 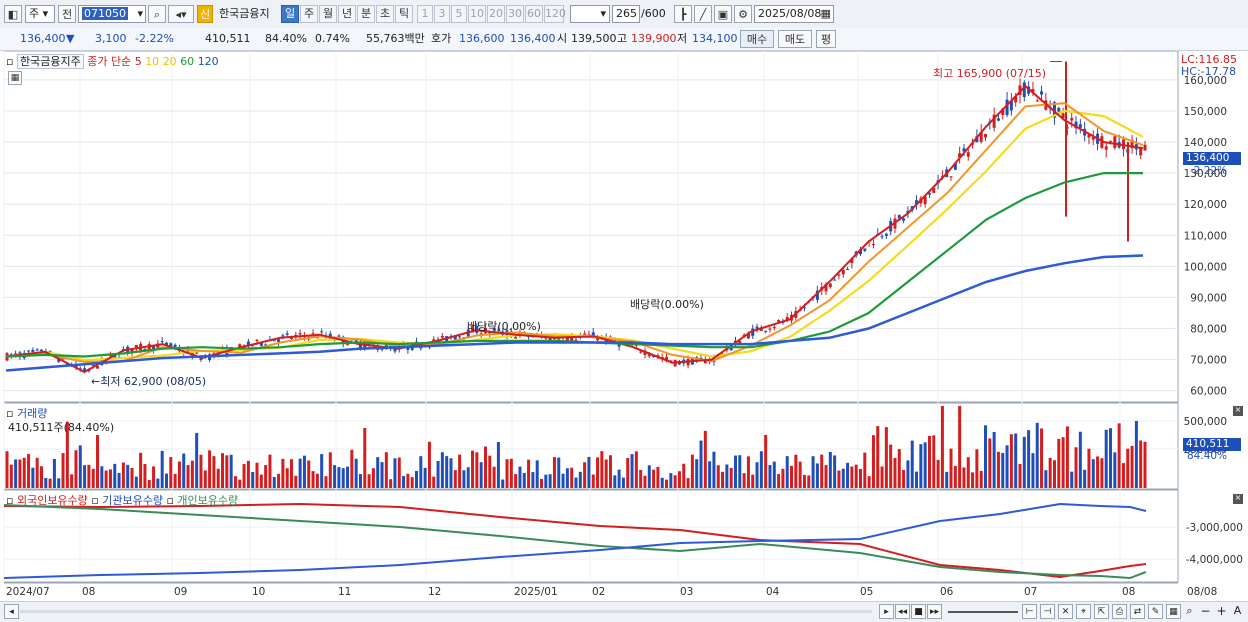 What do you see at coordinates (1065, 611) in the screenshot?
I see `cross-icon: ✕` at bounding box center [1065, 611].